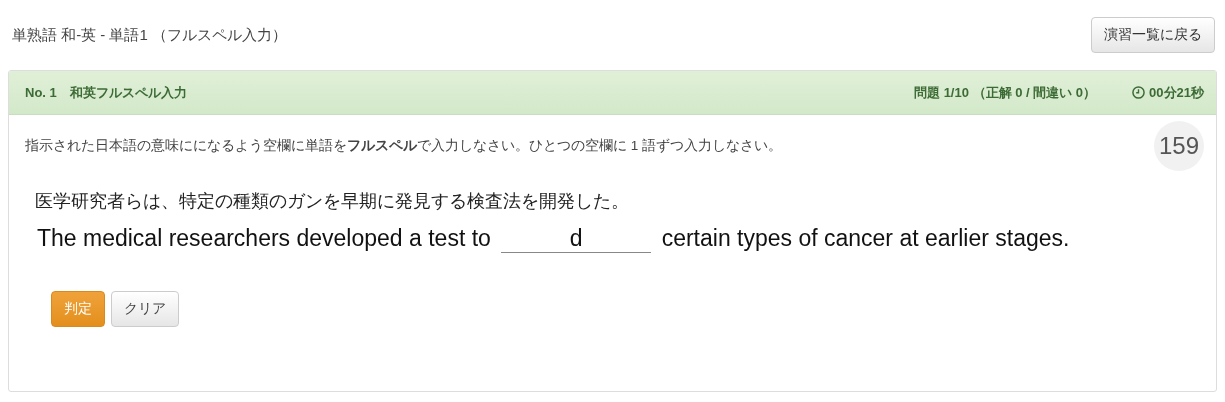  What do you see at coordinates (865, 238) in the screenshot?
I see `sentence-text: certain types of cancer at earlier stages.` at bounding box center [865, 238].